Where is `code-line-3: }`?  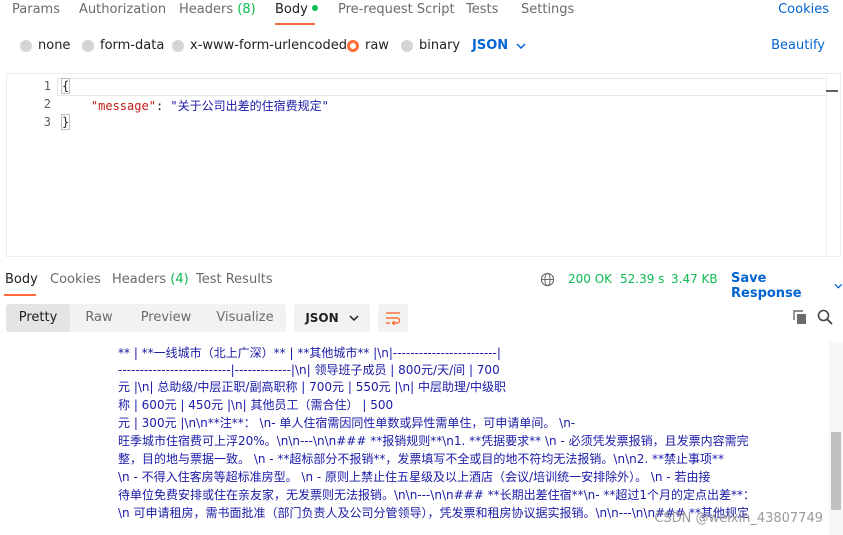 code-line-3: } is located at coordinates (65, 122).